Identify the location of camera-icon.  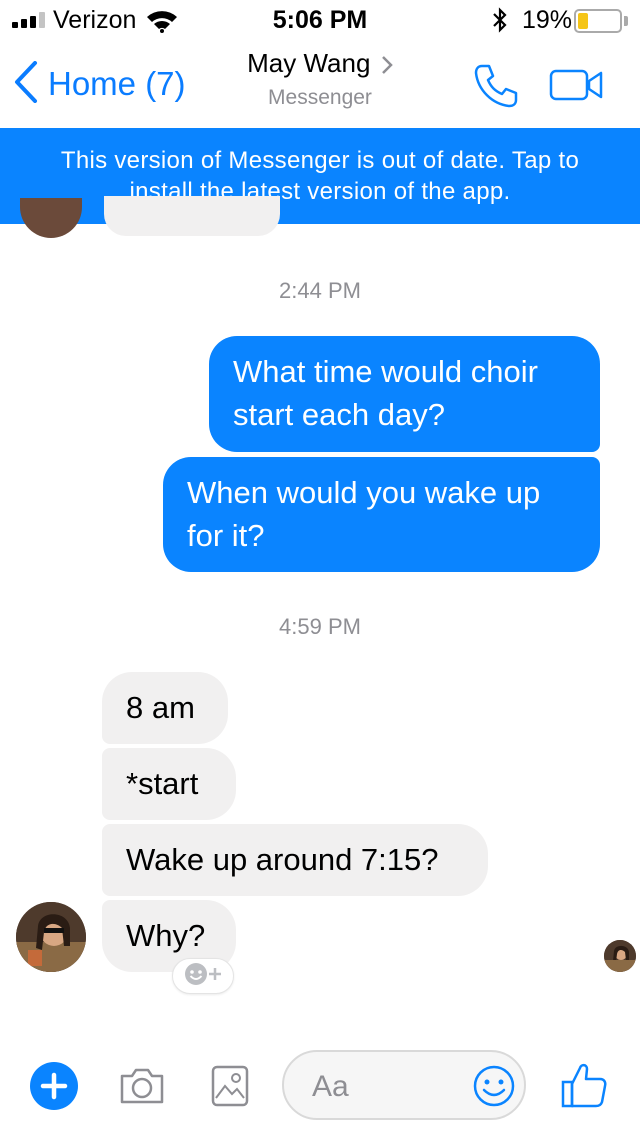
(142, 1089).